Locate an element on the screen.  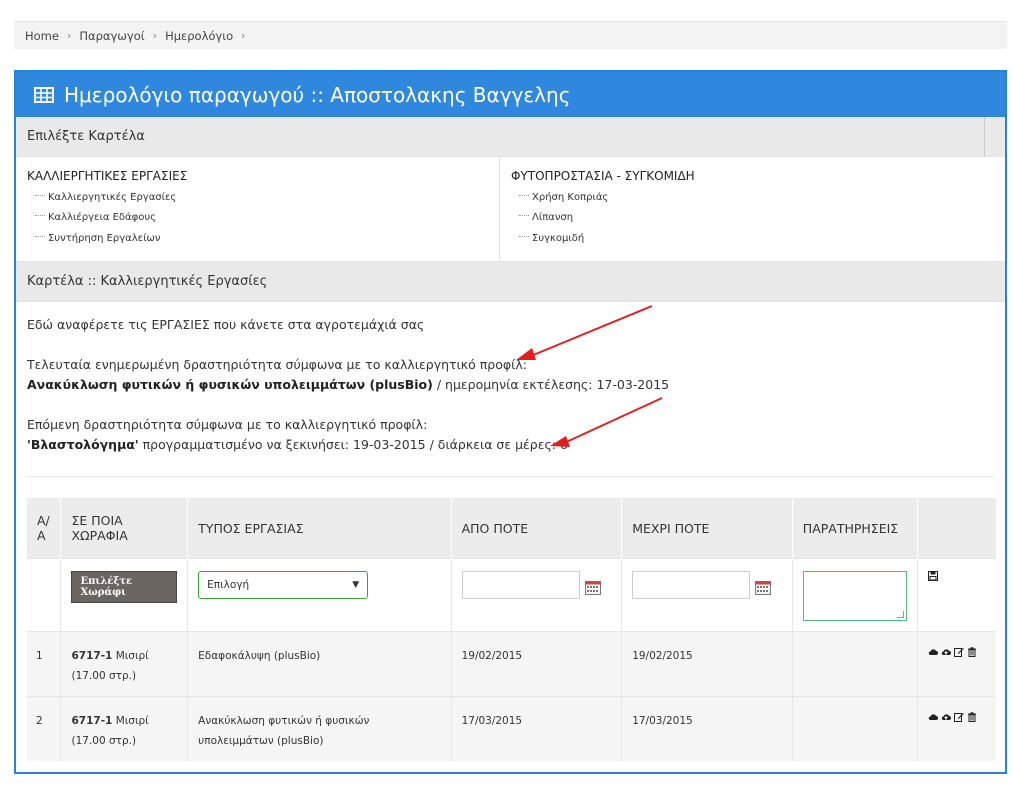
breadcrumb: Home › Παραγωγοί › Ημερολόγιο › is located at coordinates (510, 35).